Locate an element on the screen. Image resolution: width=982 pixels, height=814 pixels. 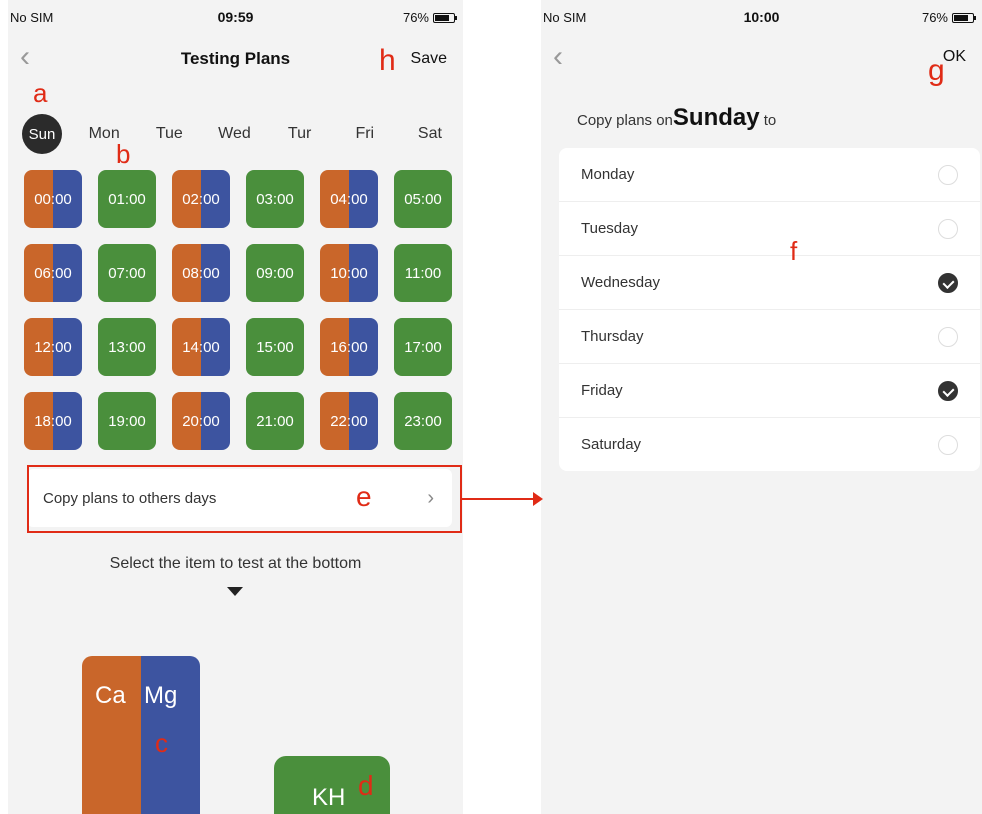
annotation-d: d is located at coordinates (366, 785).